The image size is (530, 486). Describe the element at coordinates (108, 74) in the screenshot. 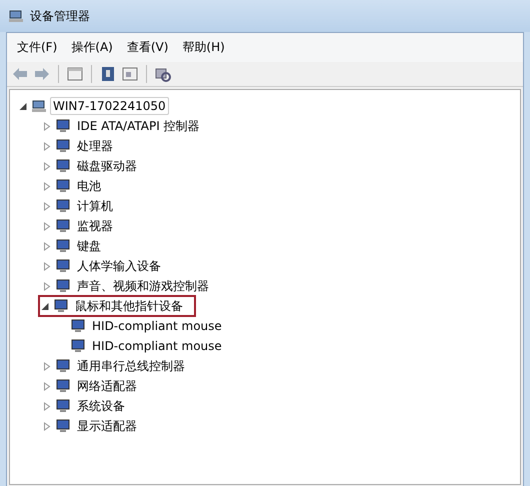

I see `help-icon` at that location.